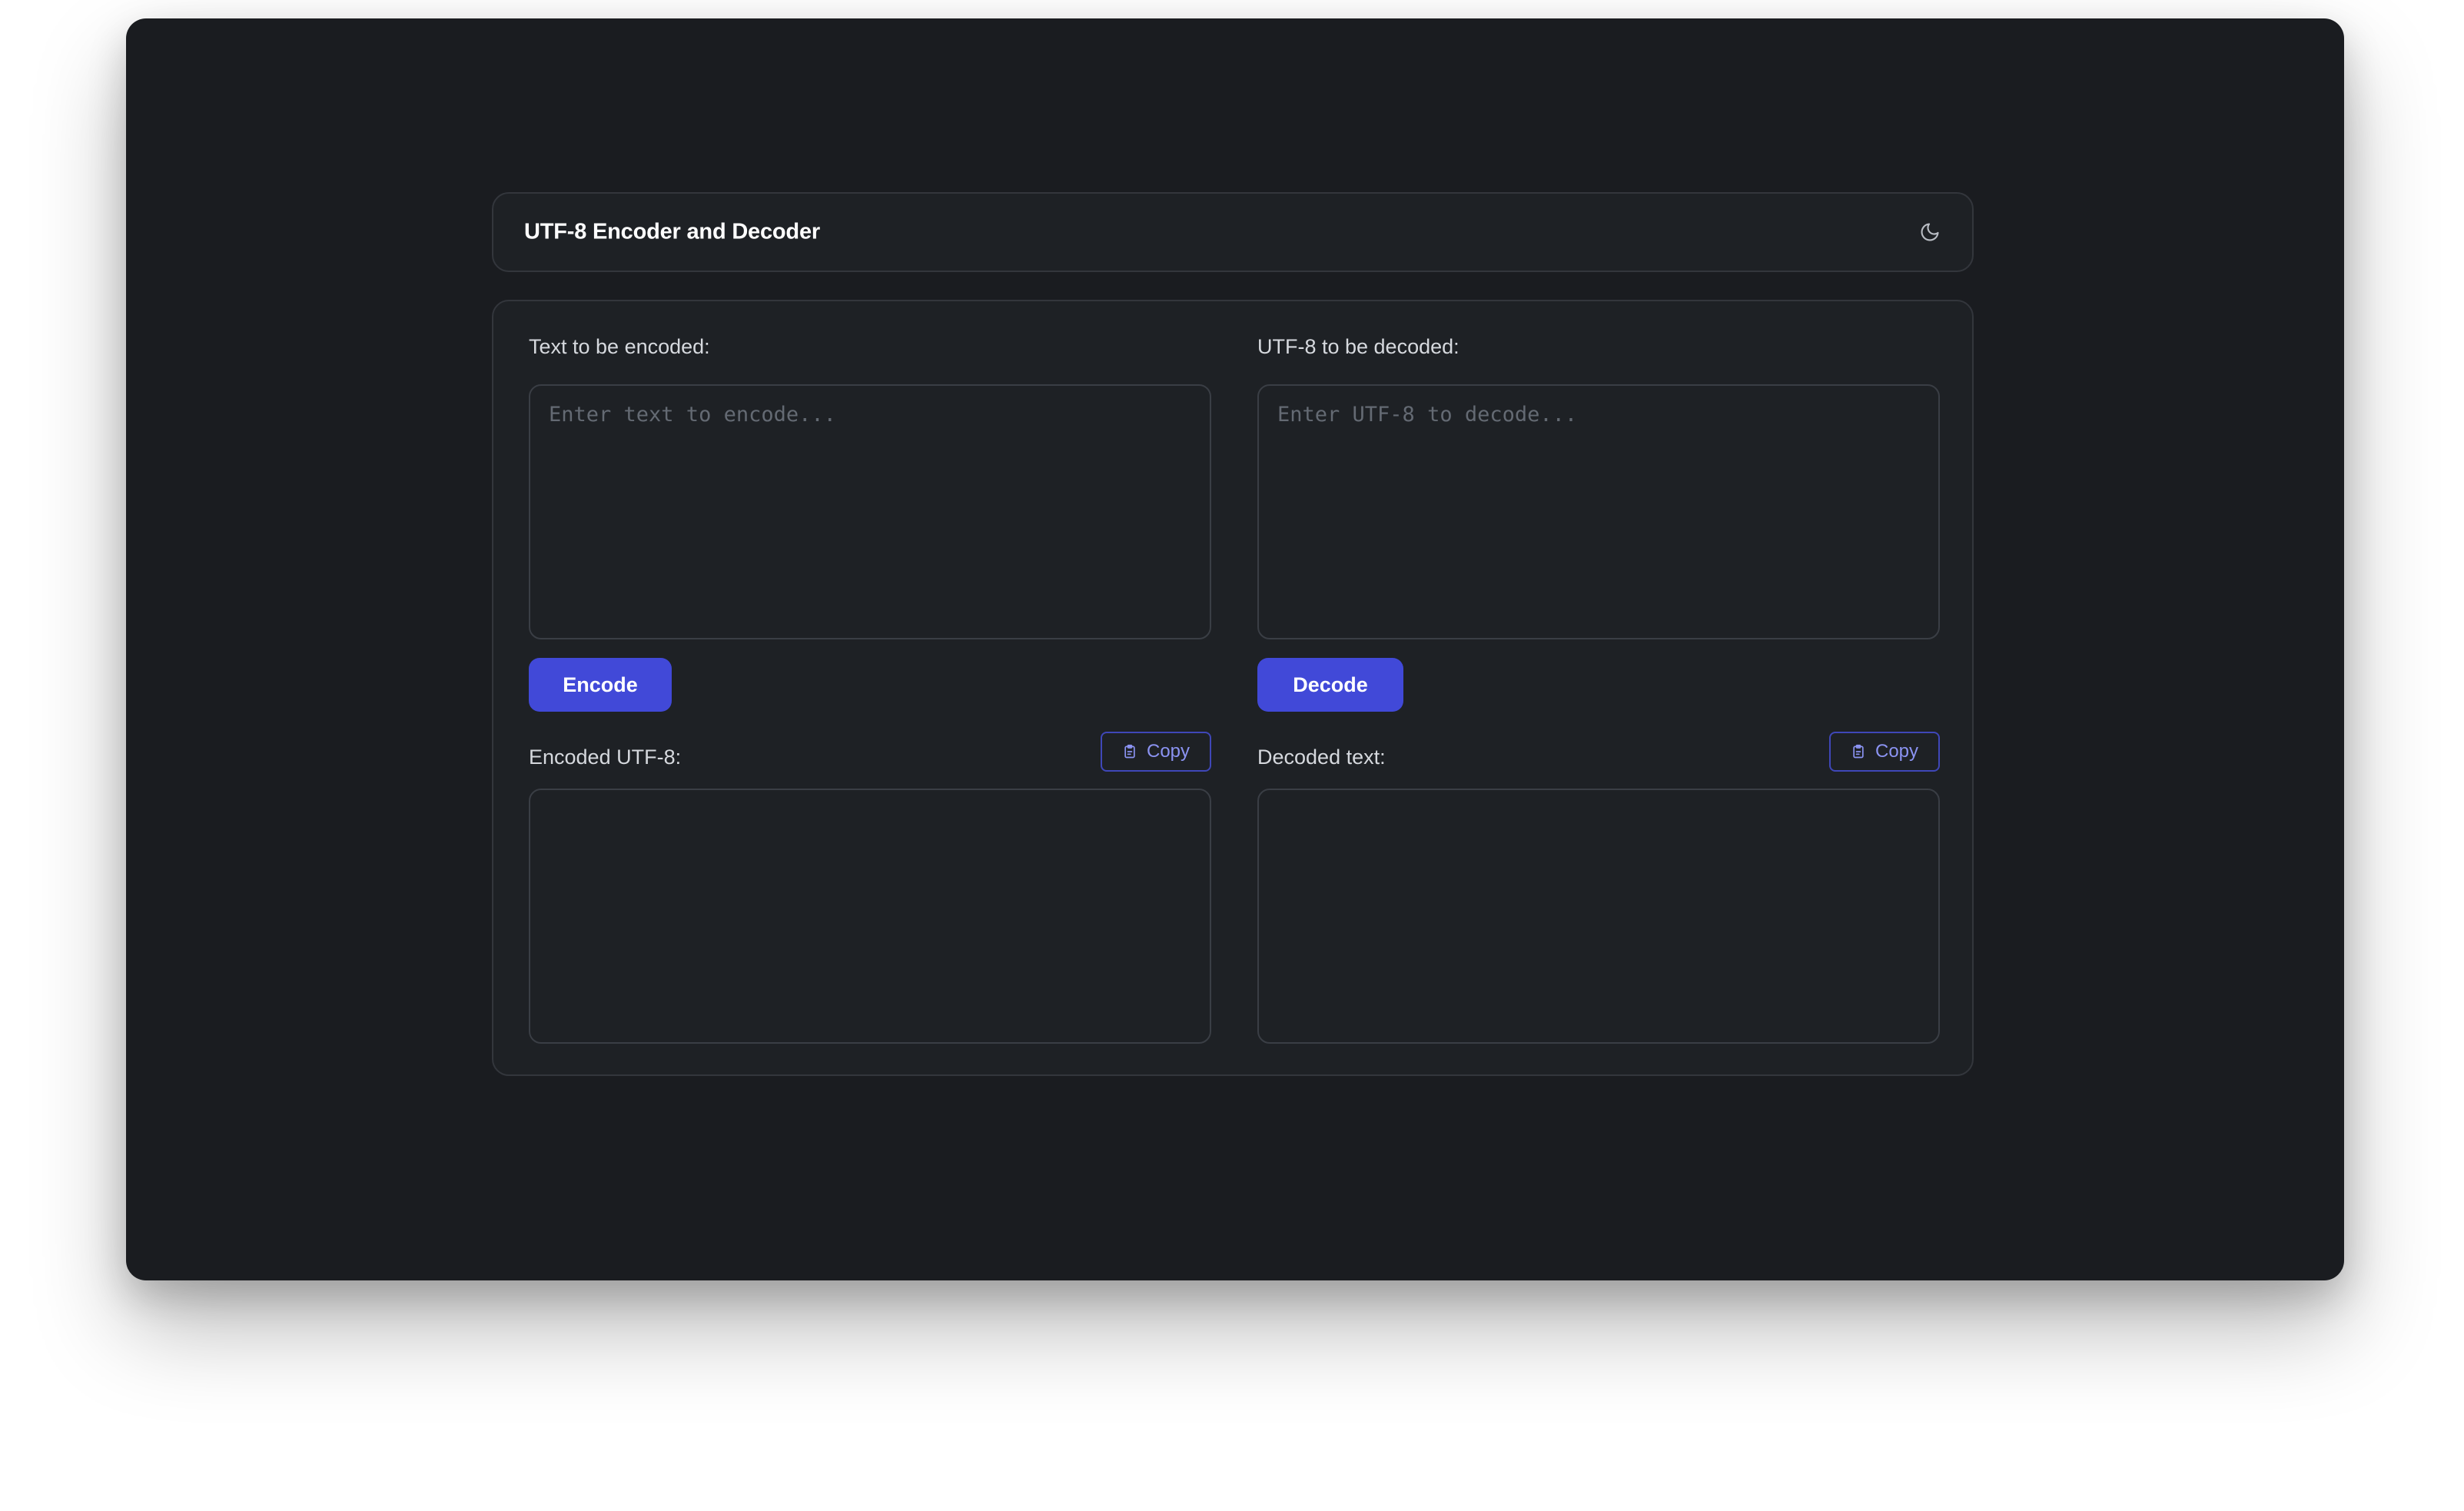  Describe the element at coordinates (605, 757) in the screenshot. I see `encoded-output-label: Encoded UTF-8:` at that location.